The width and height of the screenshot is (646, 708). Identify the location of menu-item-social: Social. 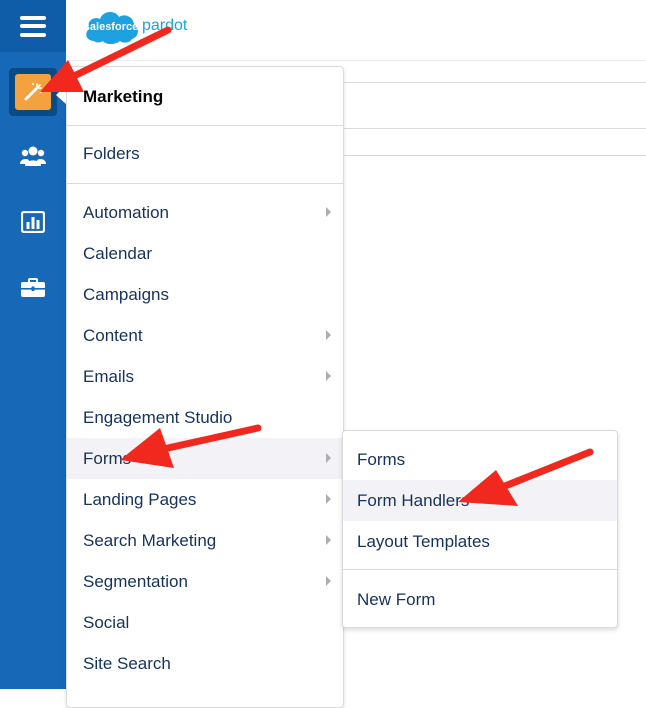
(205, 622).